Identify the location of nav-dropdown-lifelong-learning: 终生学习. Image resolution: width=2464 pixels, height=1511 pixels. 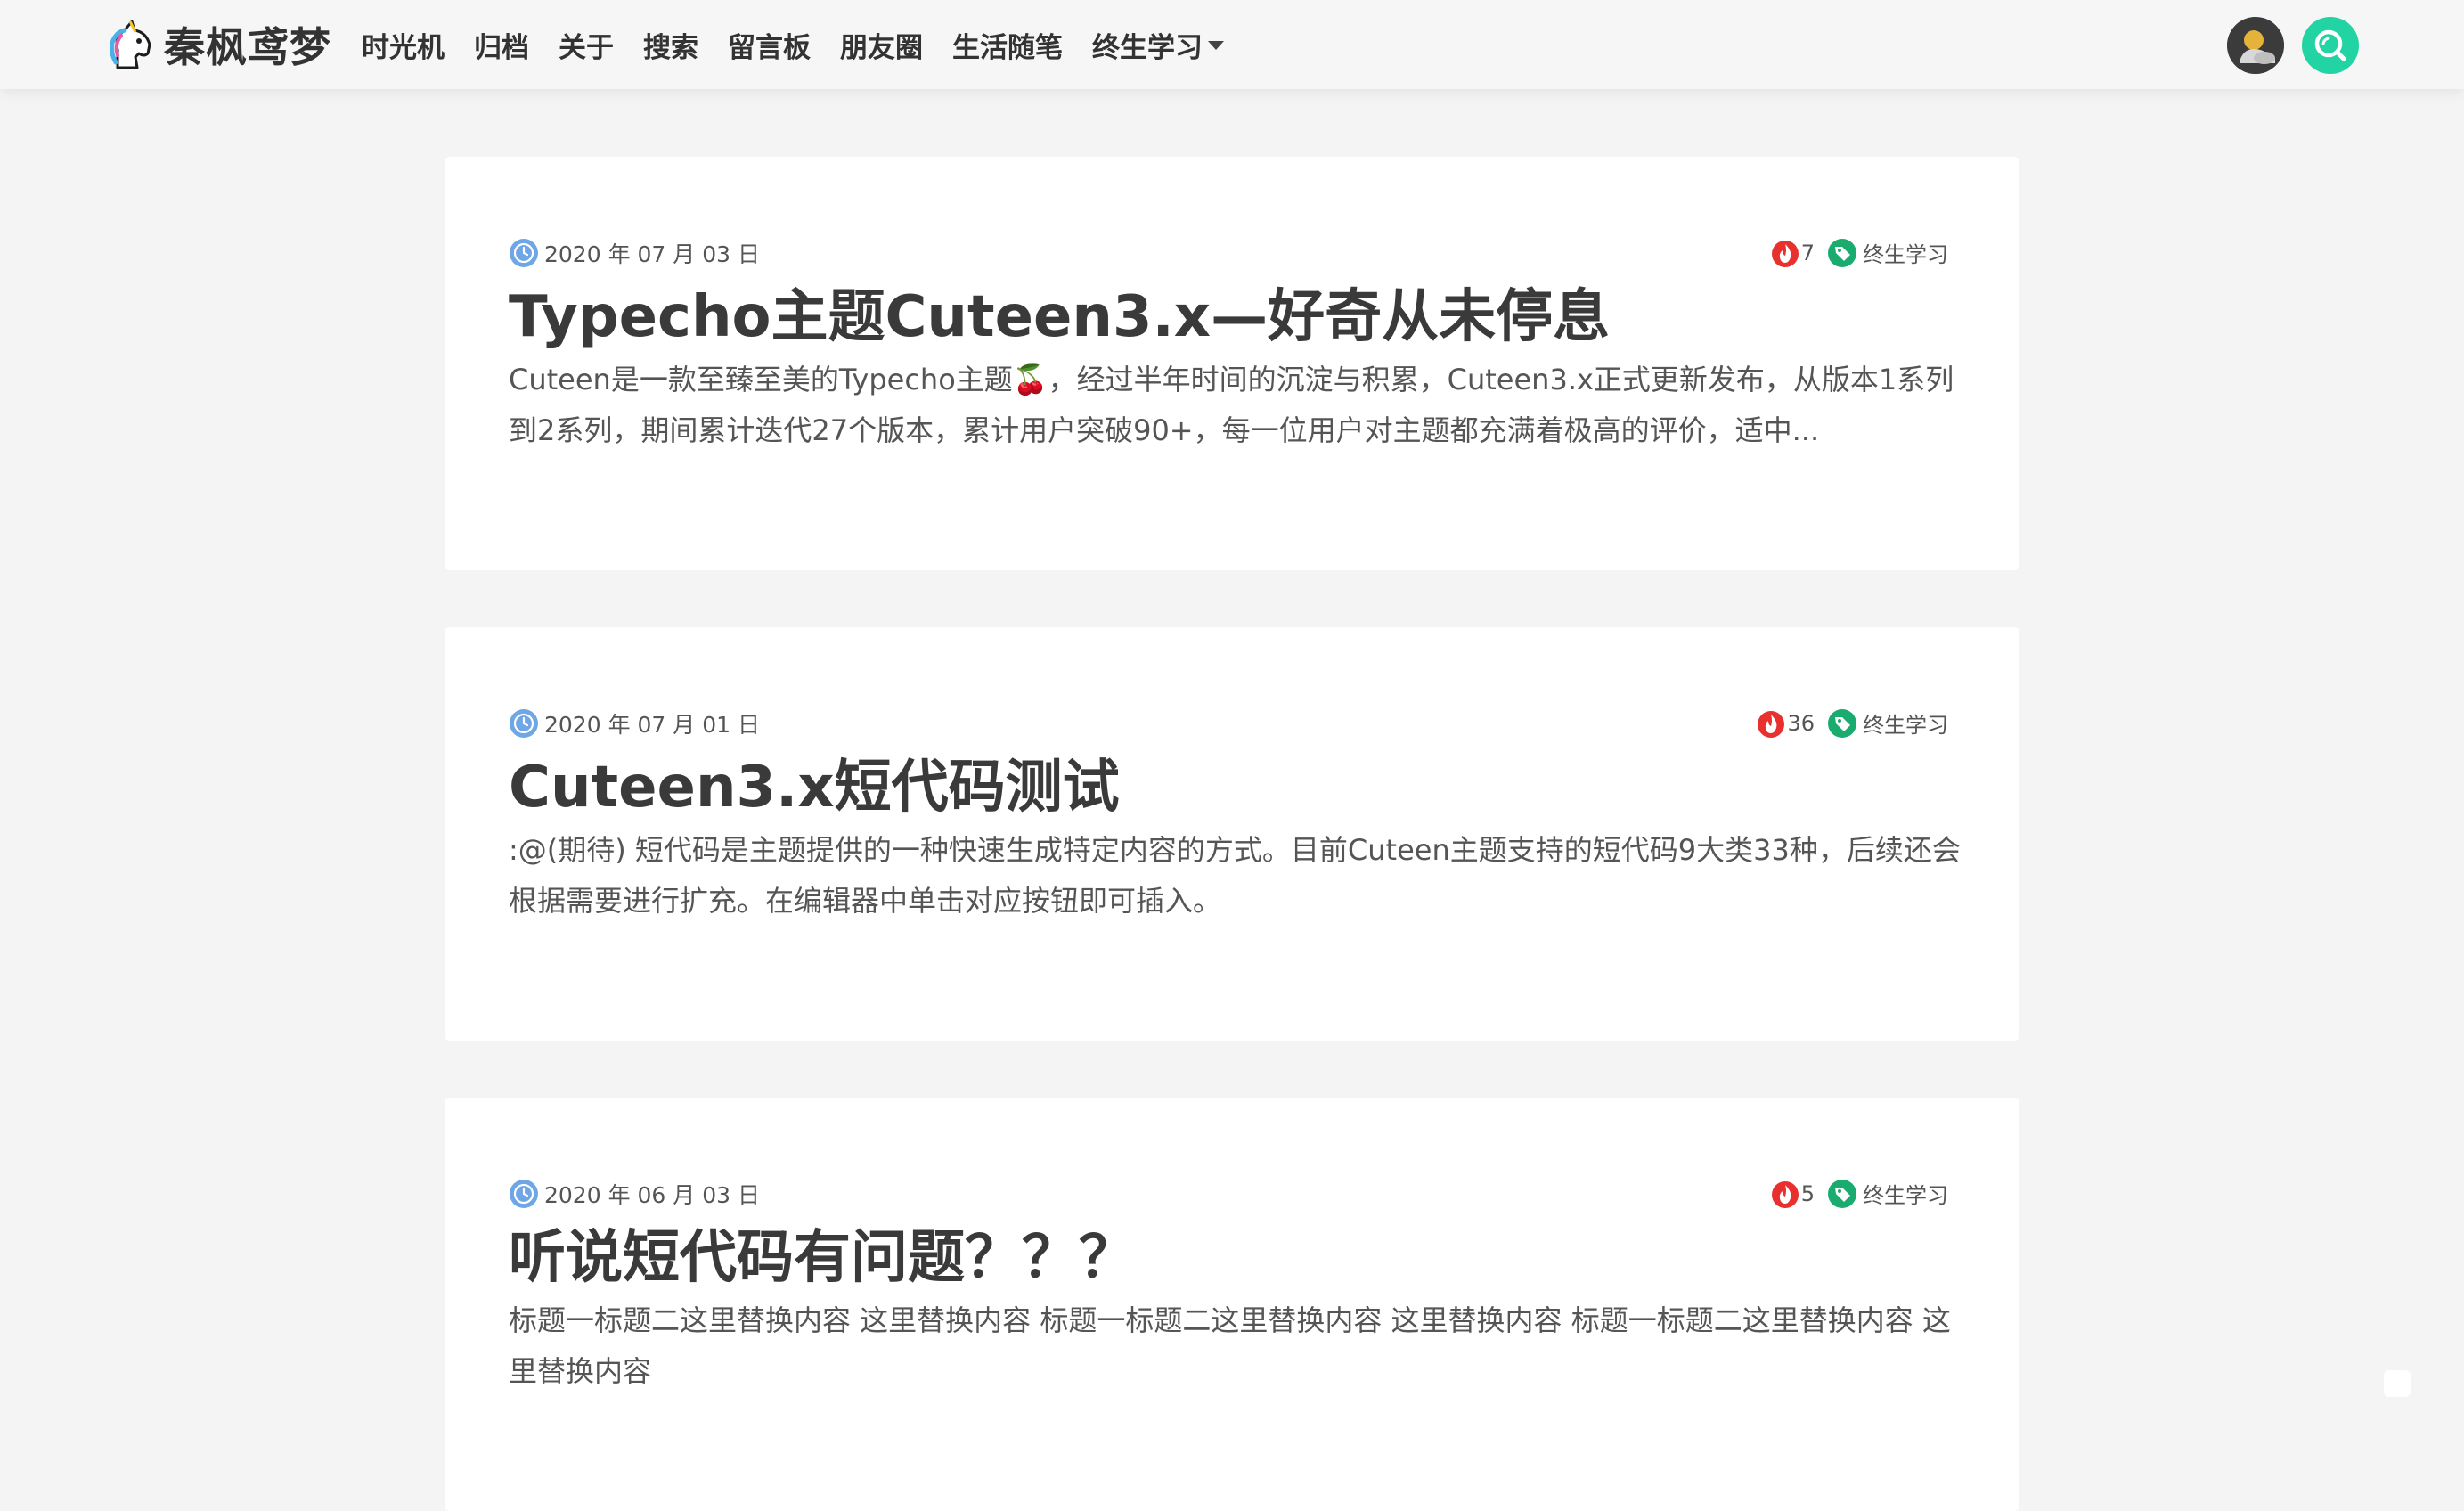
(1158, 45).